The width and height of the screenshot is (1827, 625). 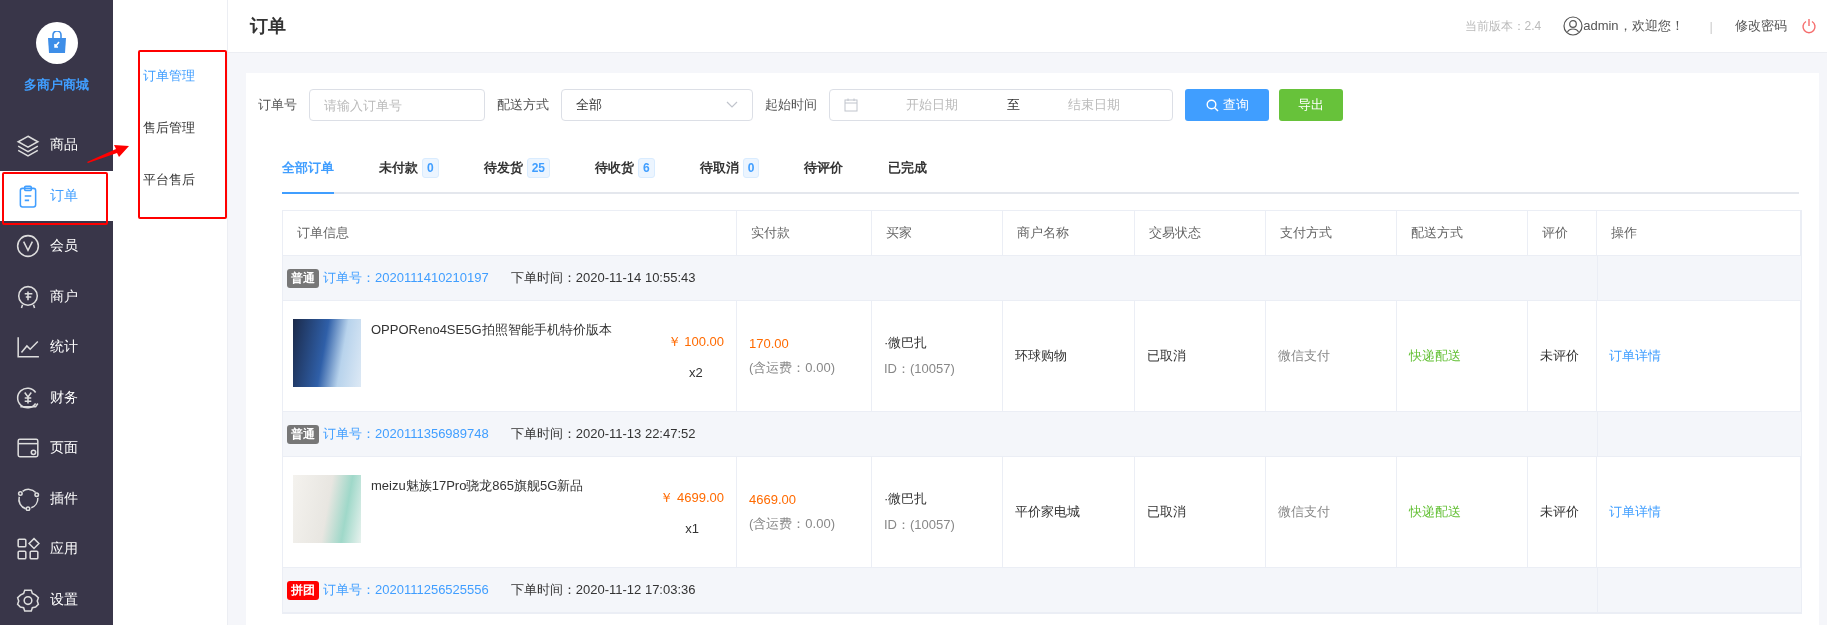 I want to click on sidebar-item: 应用, so click(x=56, y=549).